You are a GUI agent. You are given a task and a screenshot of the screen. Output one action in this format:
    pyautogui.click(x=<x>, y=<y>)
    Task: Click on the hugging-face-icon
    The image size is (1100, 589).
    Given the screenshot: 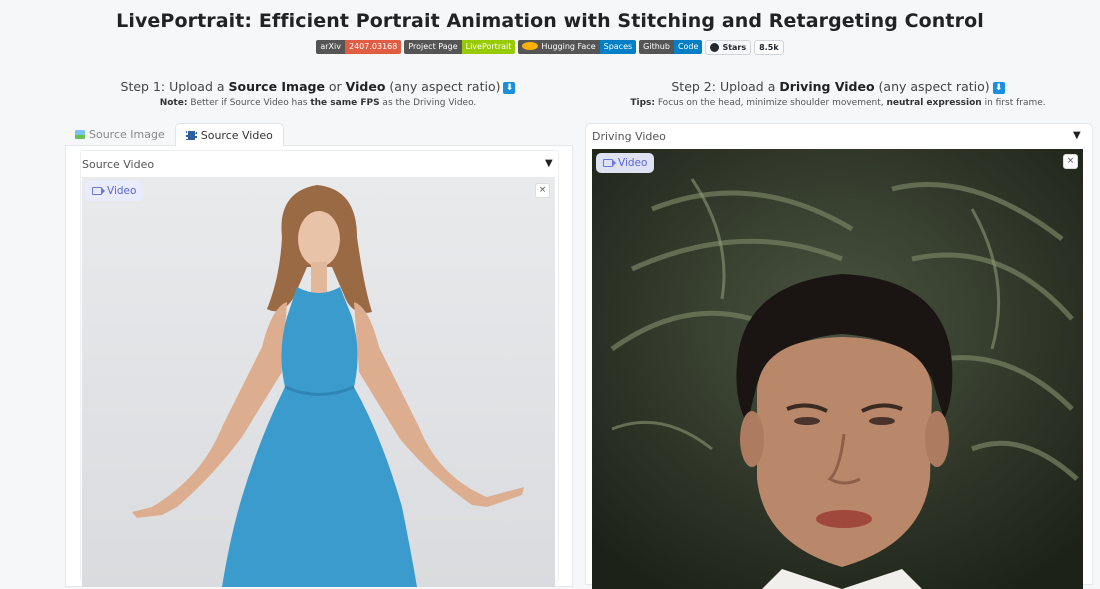 What is the action you would take?
    pyautogui.click(x=530, y=46)
    